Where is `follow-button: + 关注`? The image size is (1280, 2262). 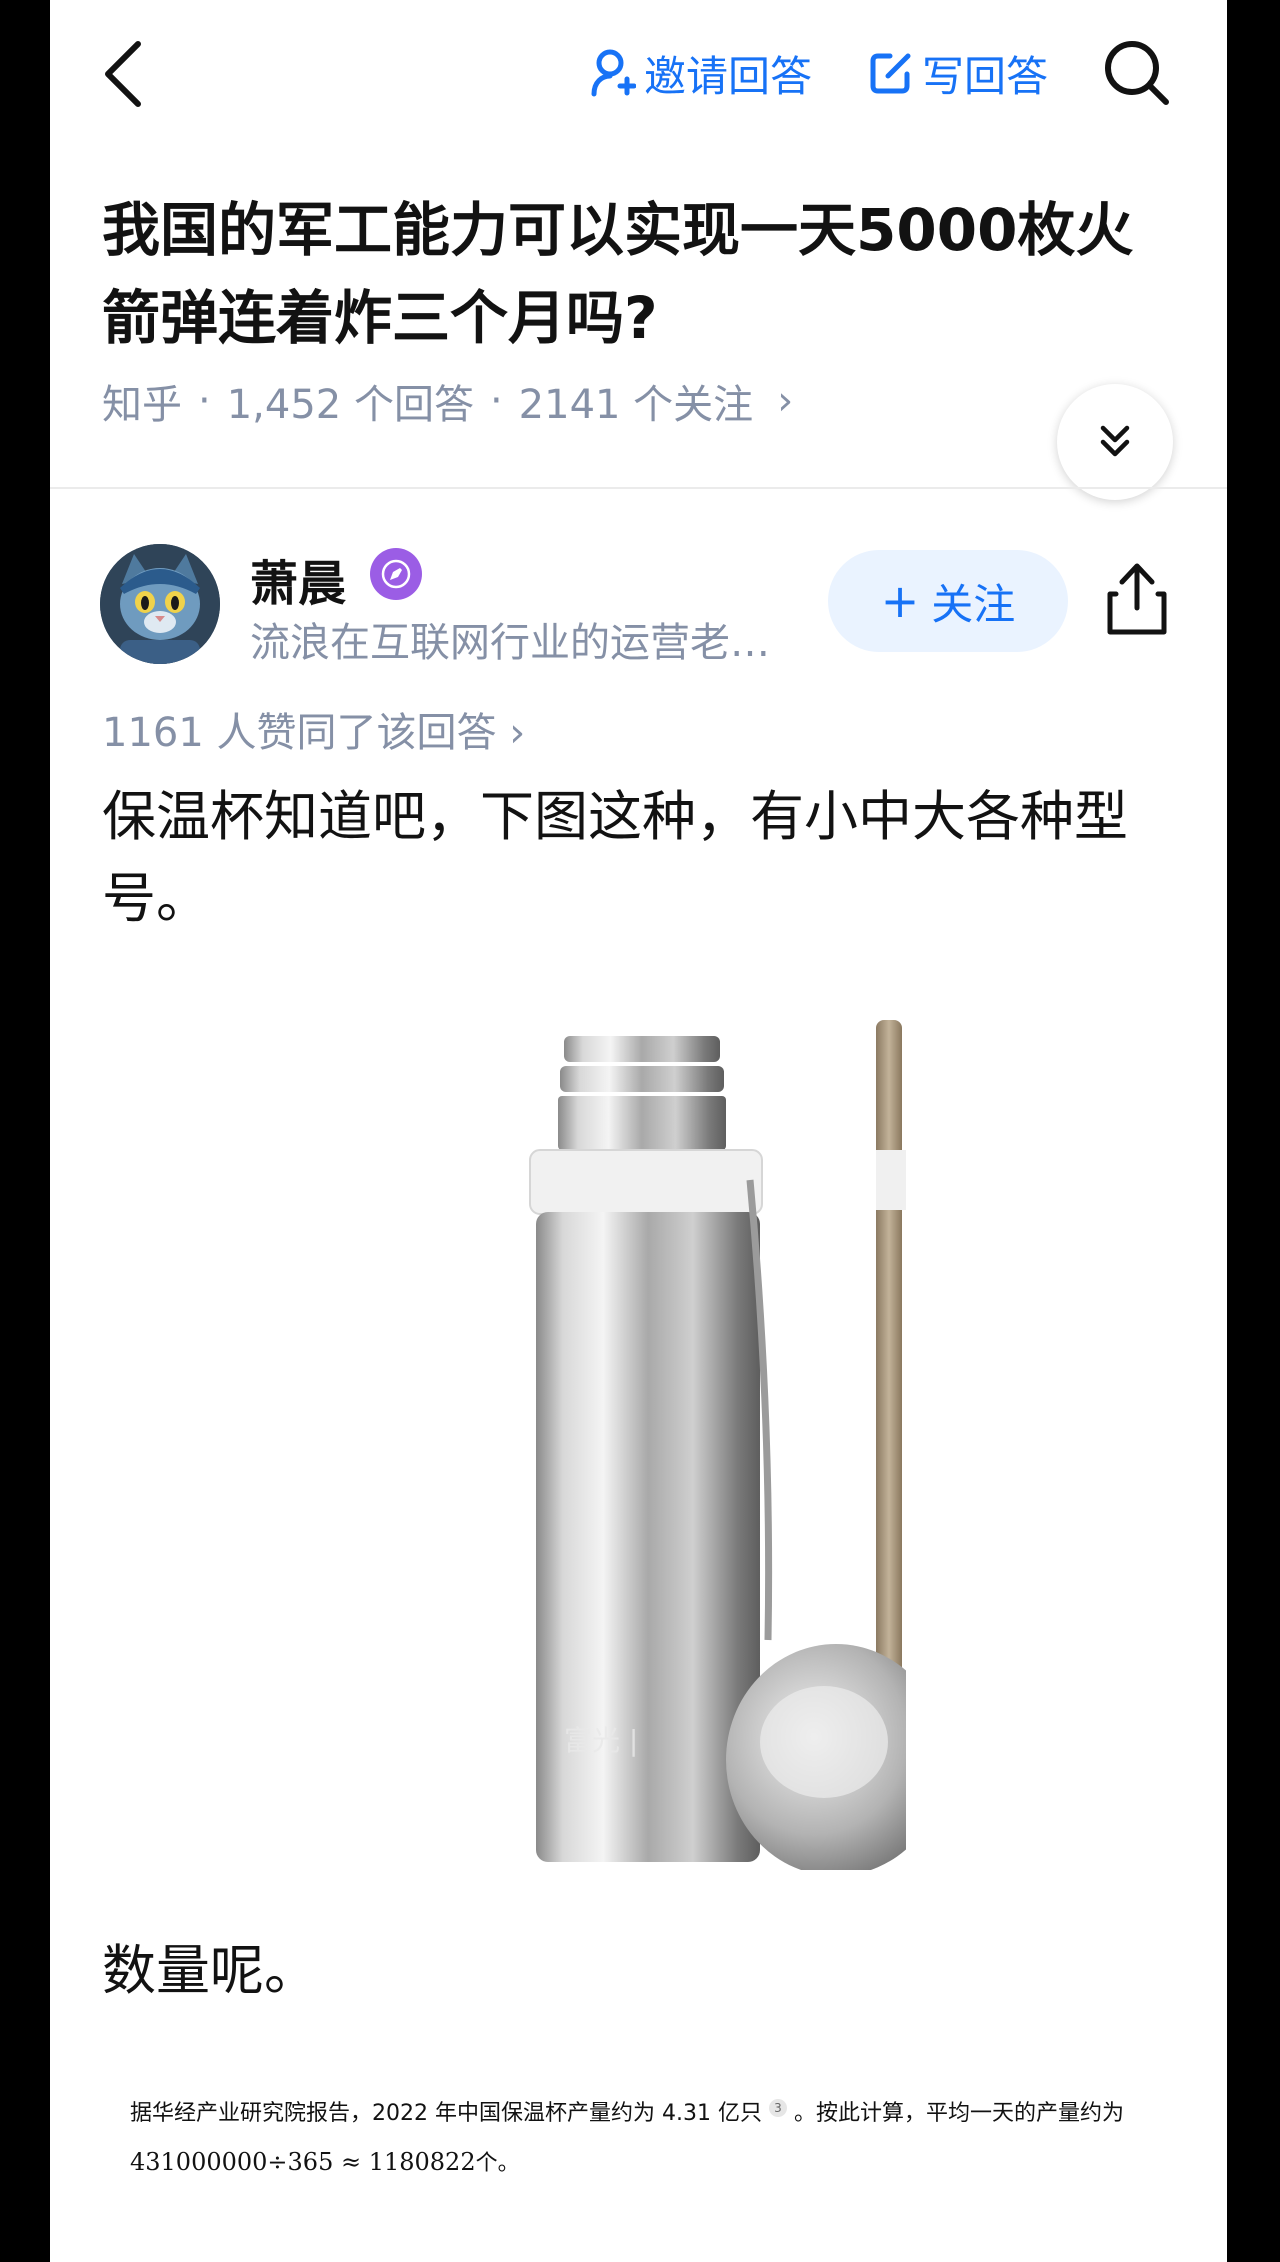 follow-button: + 关注 is located at coordinates (948, 601).